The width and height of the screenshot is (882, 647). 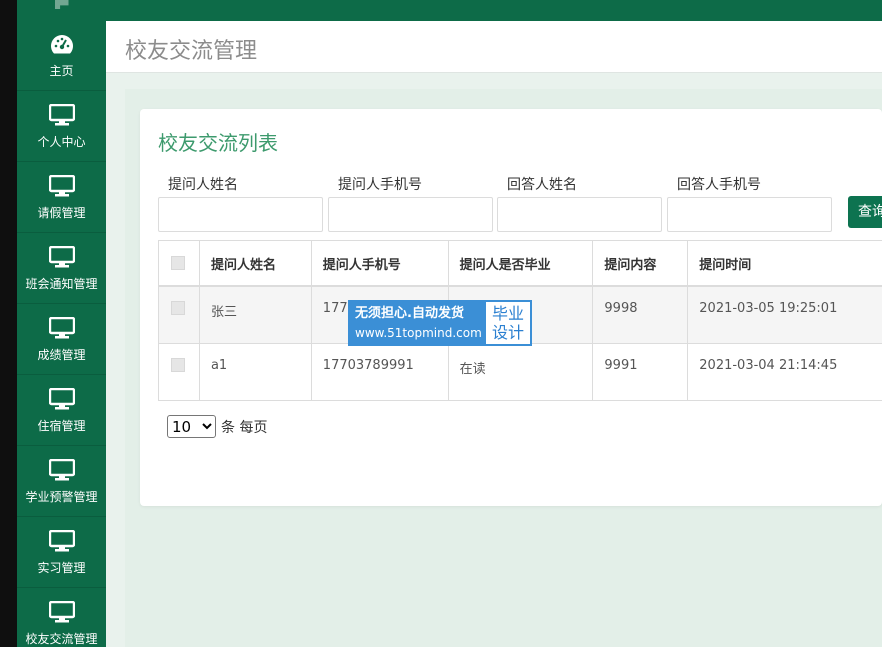 I want to click on table-header: 提问人手机号, so click(x=380, y=263).